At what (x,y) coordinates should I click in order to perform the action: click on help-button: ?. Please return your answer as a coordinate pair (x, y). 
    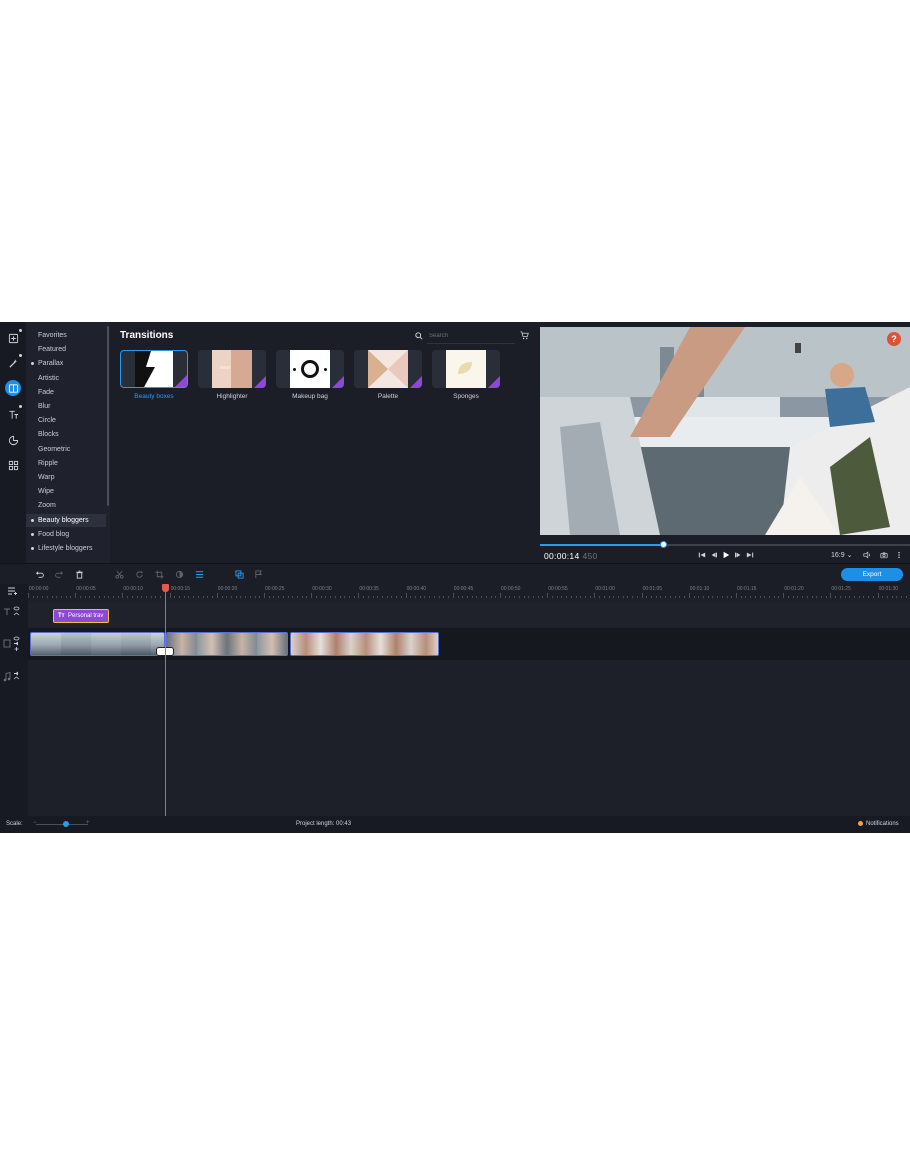
    Looking at the image, I should click on (894, 339).